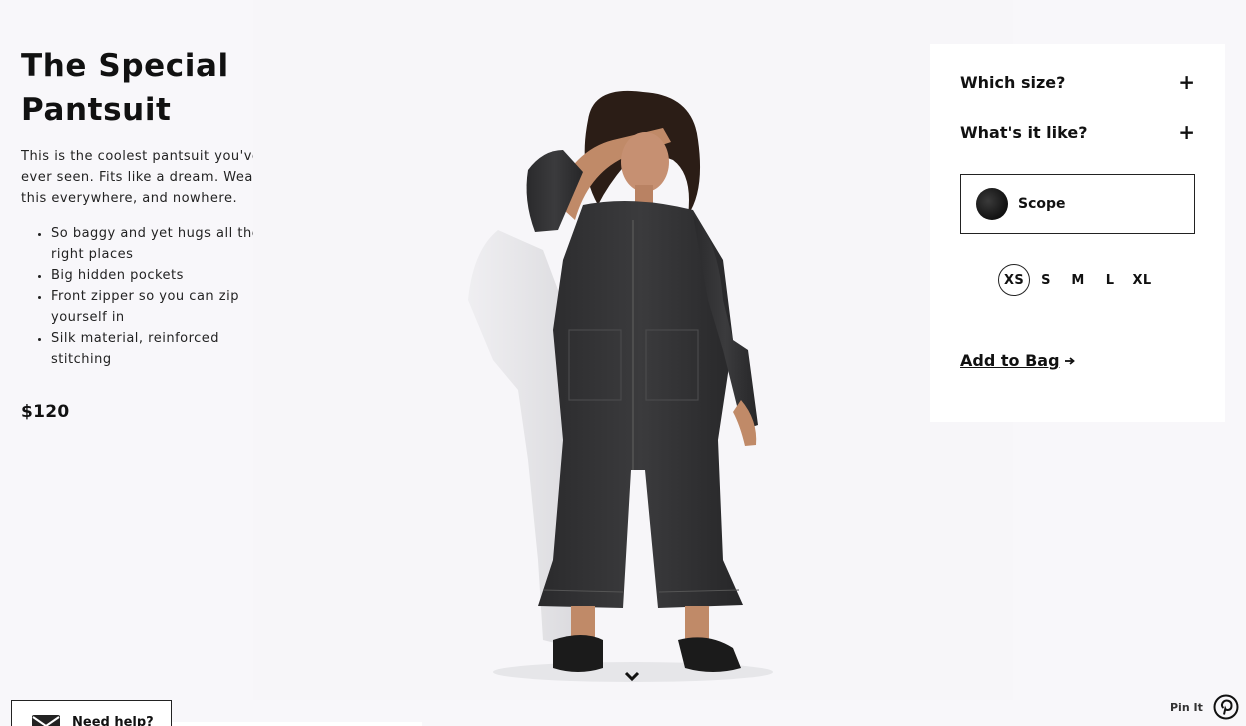 The image size is (1246, 726). What do you see at coordinates (1010, 360) in the screenshot?
I see `add-to-bag-label: Add to Bag` at bounding box center [1010, 360].